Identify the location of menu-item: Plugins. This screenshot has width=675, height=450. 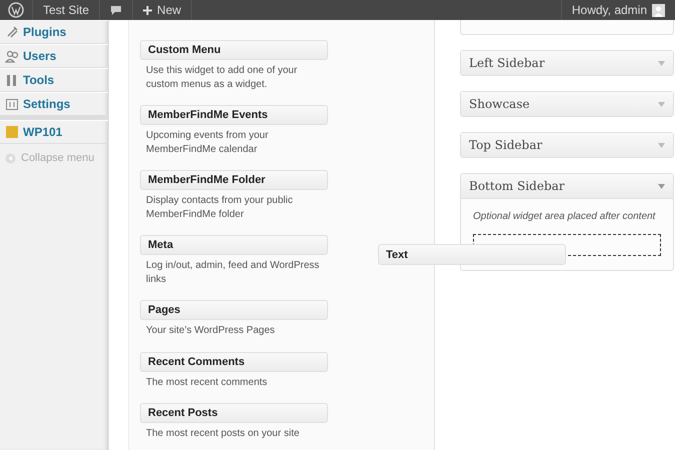
(54, 32).